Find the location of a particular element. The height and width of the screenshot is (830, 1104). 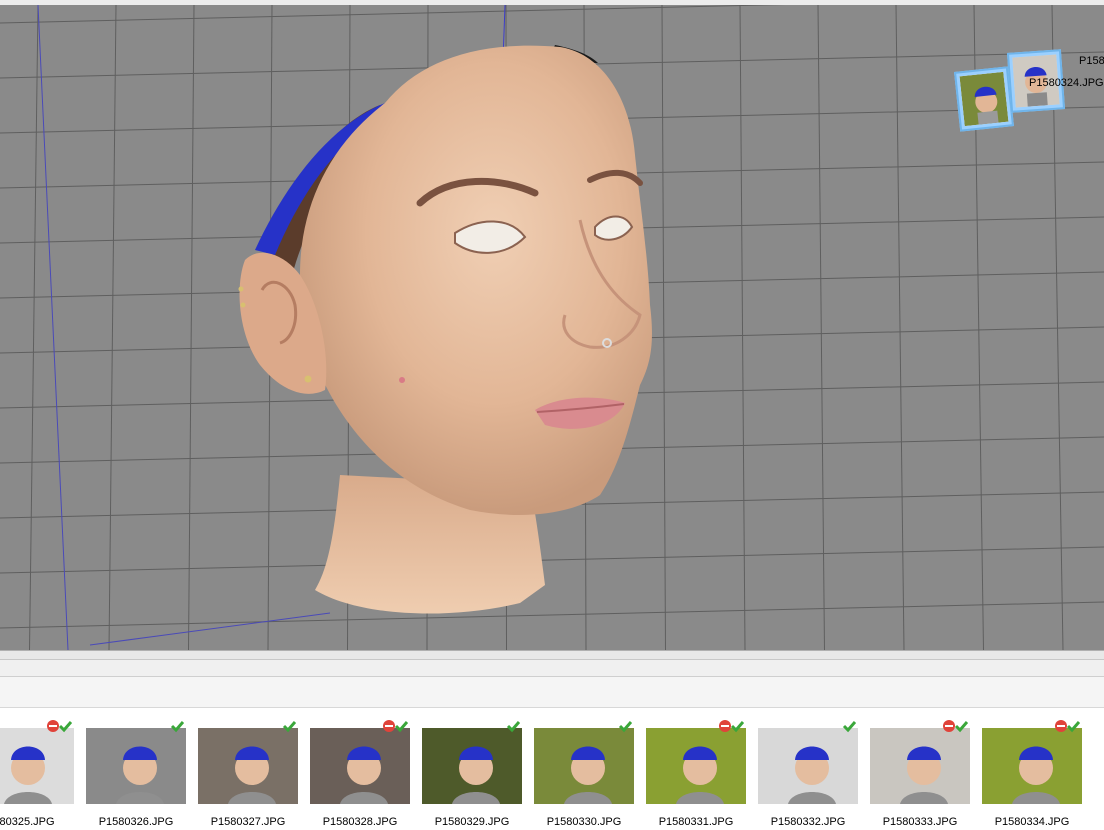

photo-thumbnail: P1580331.JPG is located at coordinates (698, 769).